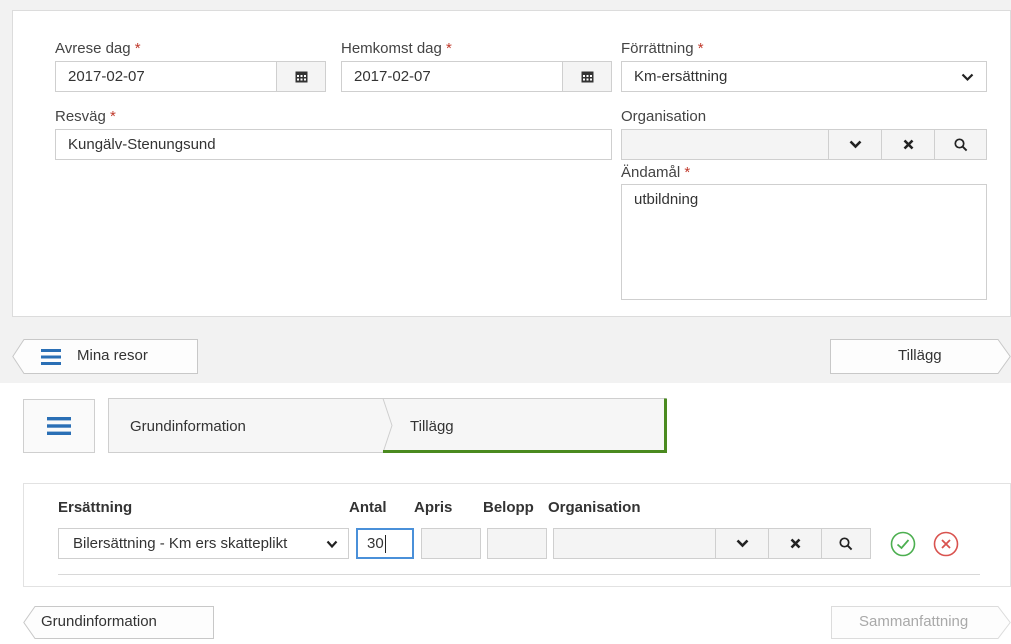 The image size is (1011, 644). Describe the element at coordinates (914, 621) in the screenshot. I see `sammanfattning-next-label: Sammanfattning` at that location.